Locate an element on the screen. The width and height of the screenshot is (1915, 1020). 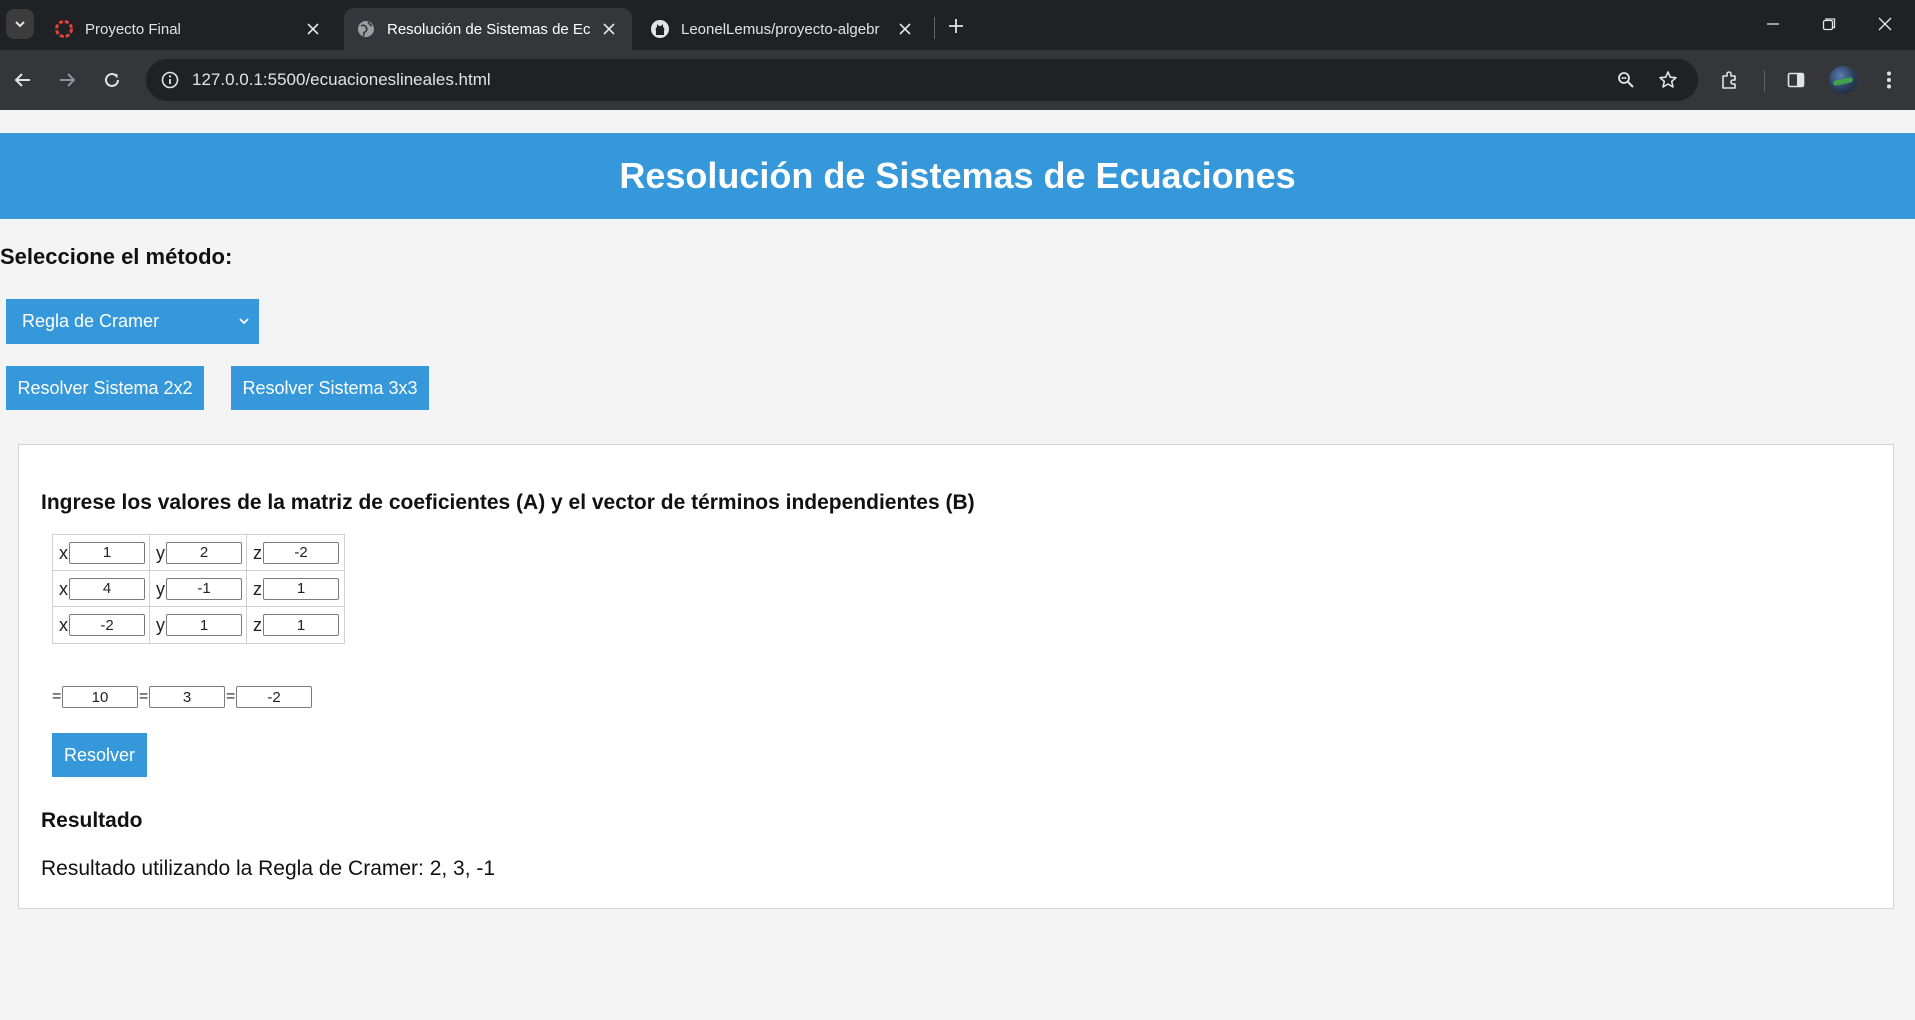
restore-button is located at coordinates (1829, 24).